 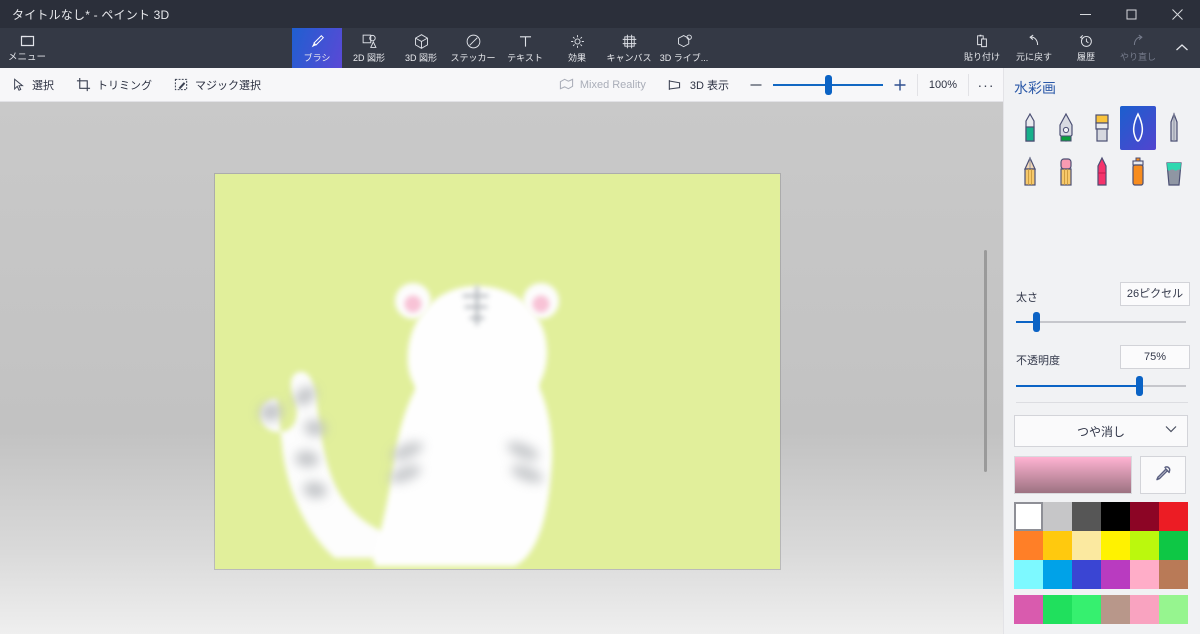 What do you see at coordinates (217, 85) in the screenshot?
I see `magic-select-button: マジック選択` at bounding box center [217, 85].